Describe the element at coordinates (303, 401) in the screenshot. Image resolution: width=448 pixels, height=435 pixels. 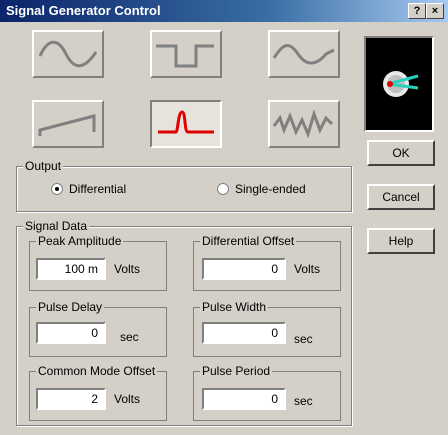
I see `pulse-period-unit: sec` at that location.